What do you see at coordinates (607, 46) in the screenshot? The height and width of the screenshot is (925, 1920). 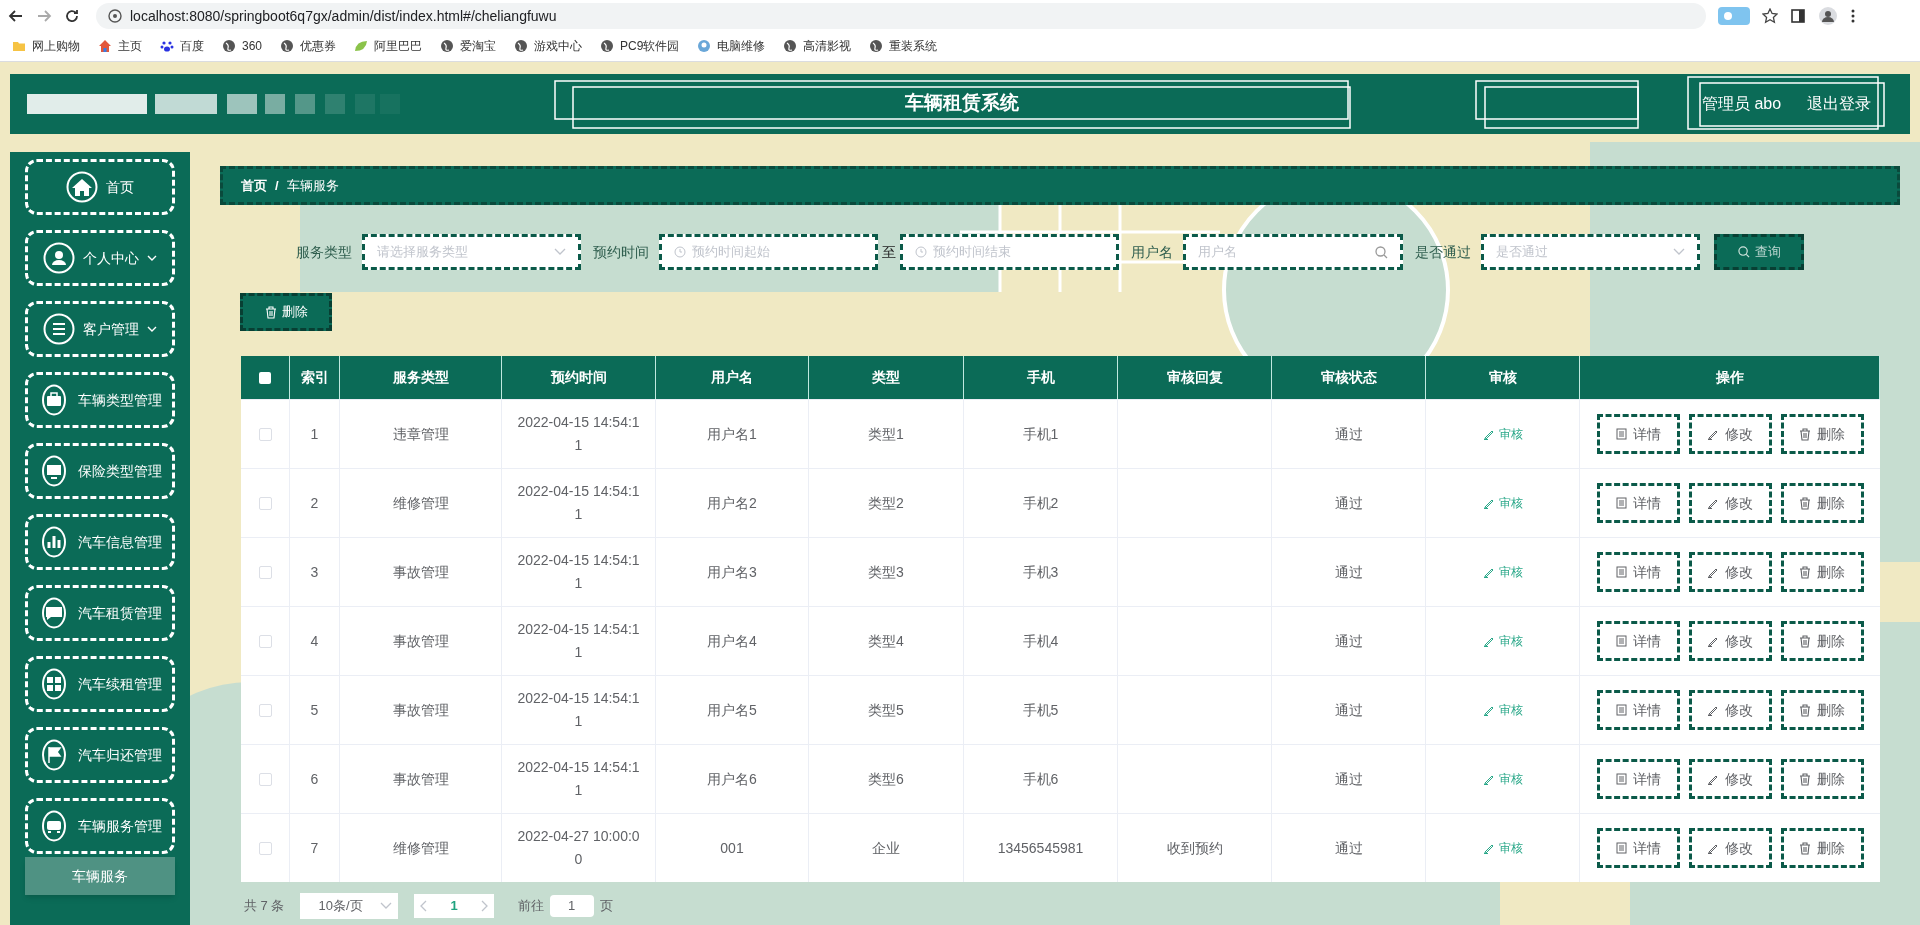 I see `globe-icon` at bounding box center [607, 46].